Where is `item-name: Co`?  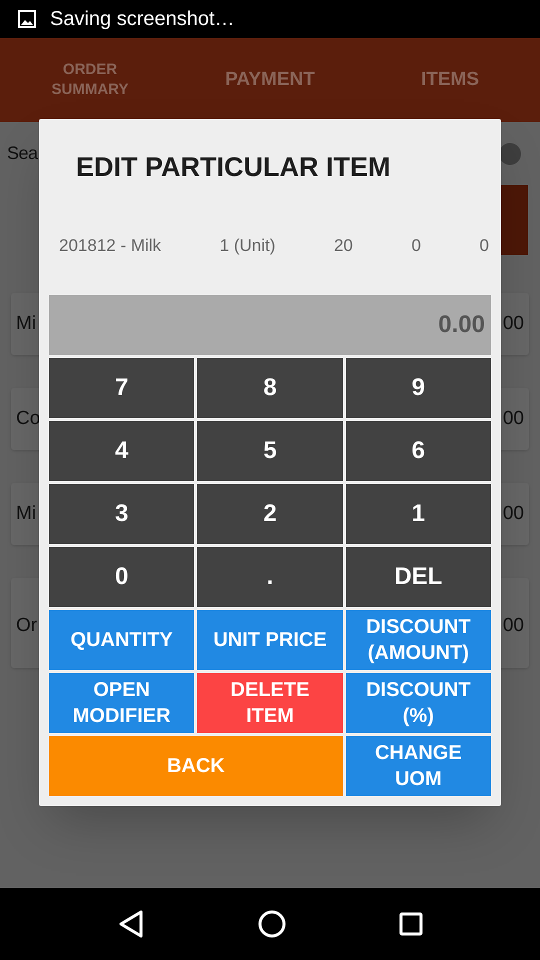 item-name: Co is located at coordinates (28, 418).